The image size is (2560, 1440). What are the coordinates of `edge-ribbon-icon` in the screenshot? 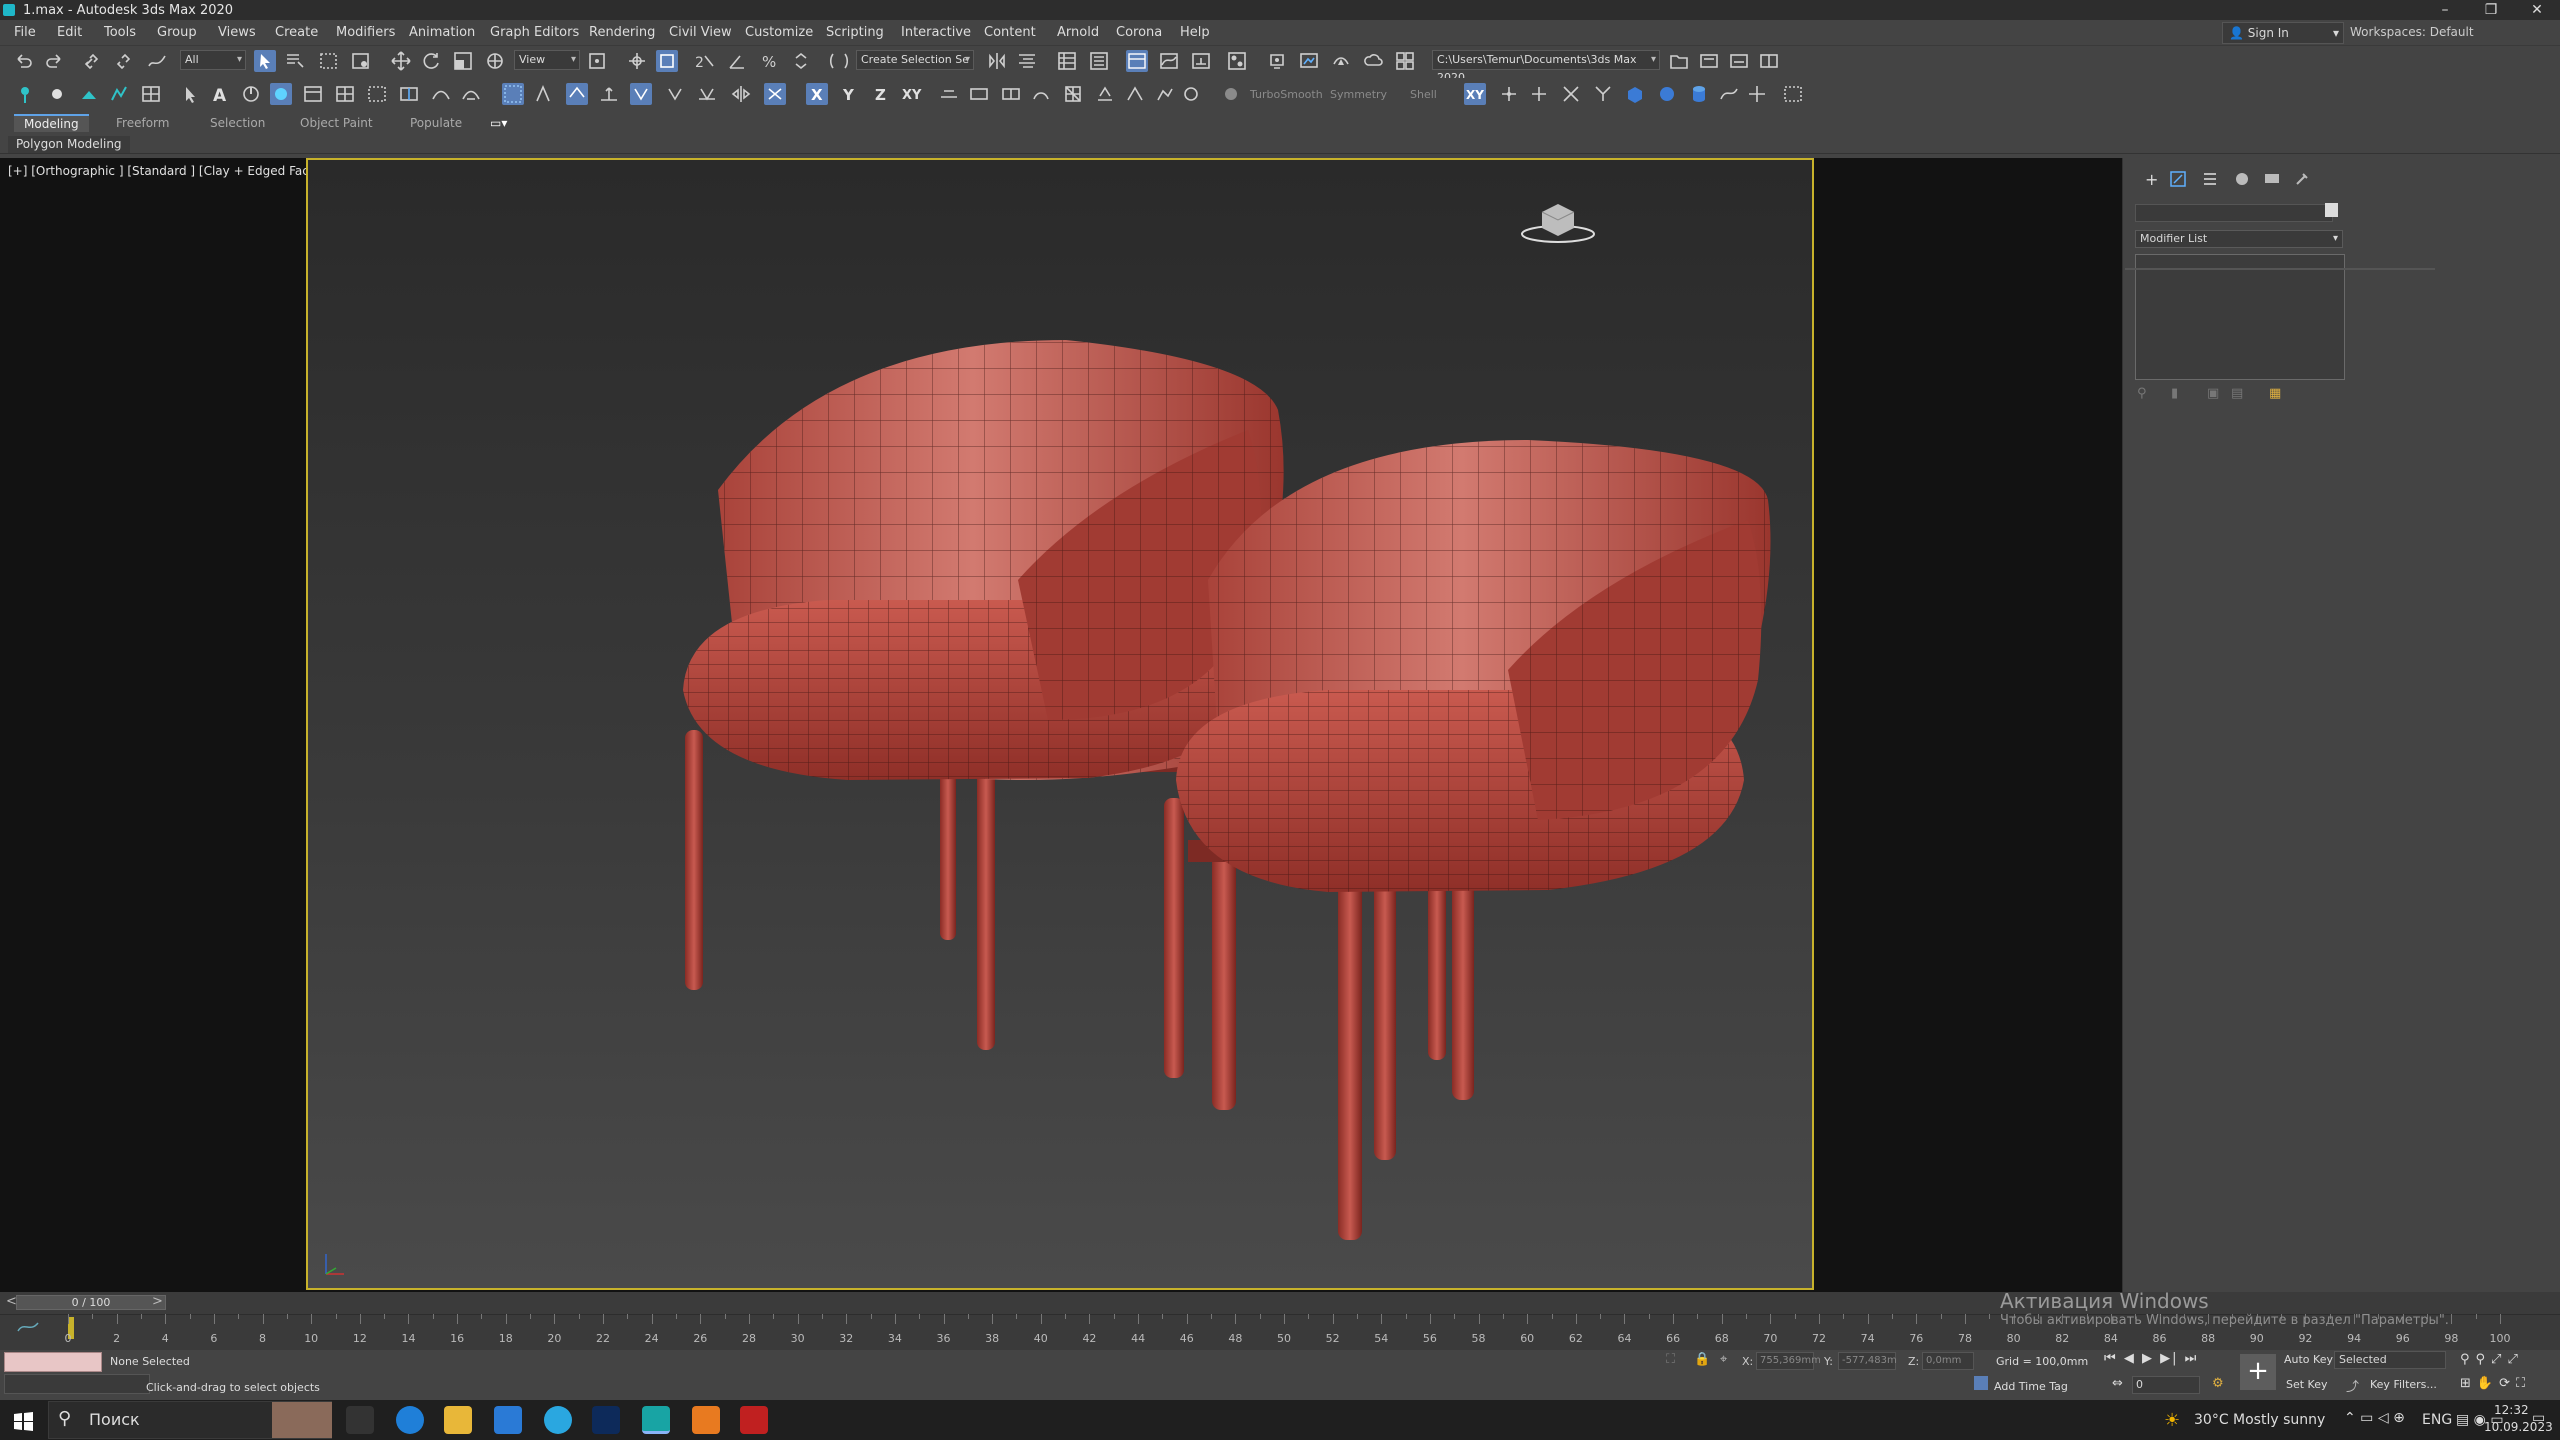 It's located at (119, 94).